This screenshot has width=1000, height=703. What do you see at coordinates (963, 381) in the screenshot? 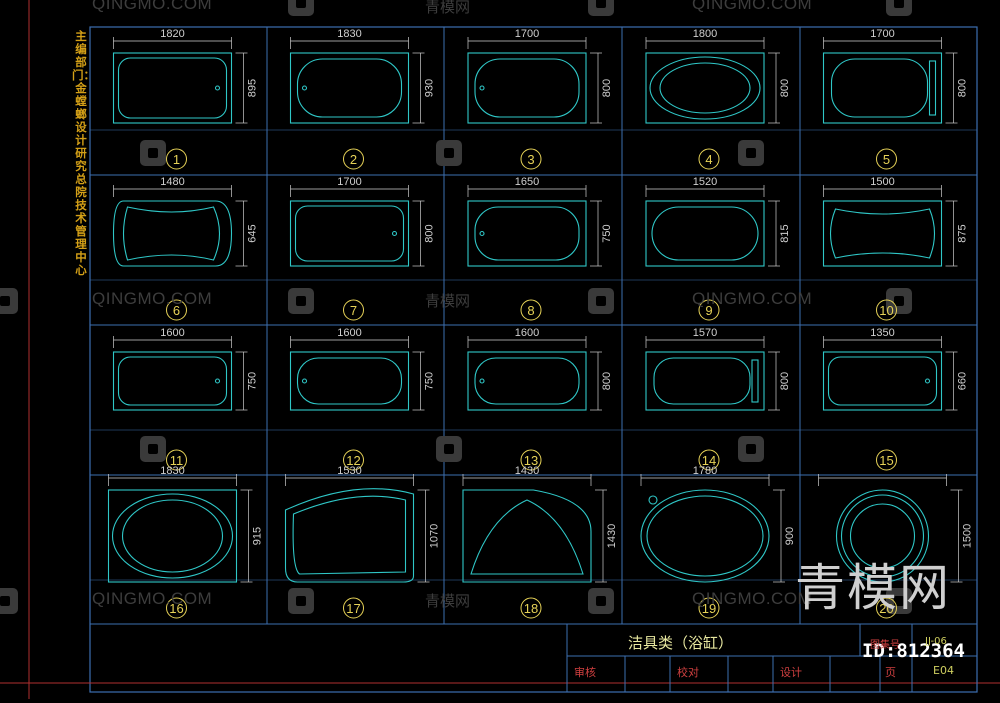
I see `height-dimension: 660` at bounding box center [963, 381].